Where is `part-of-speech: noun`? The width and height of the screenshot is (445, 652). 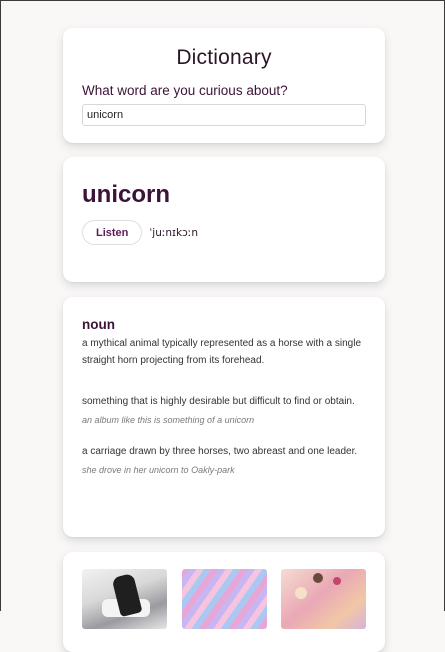 part-of-speech: noun is located at coordinates (98, 324).